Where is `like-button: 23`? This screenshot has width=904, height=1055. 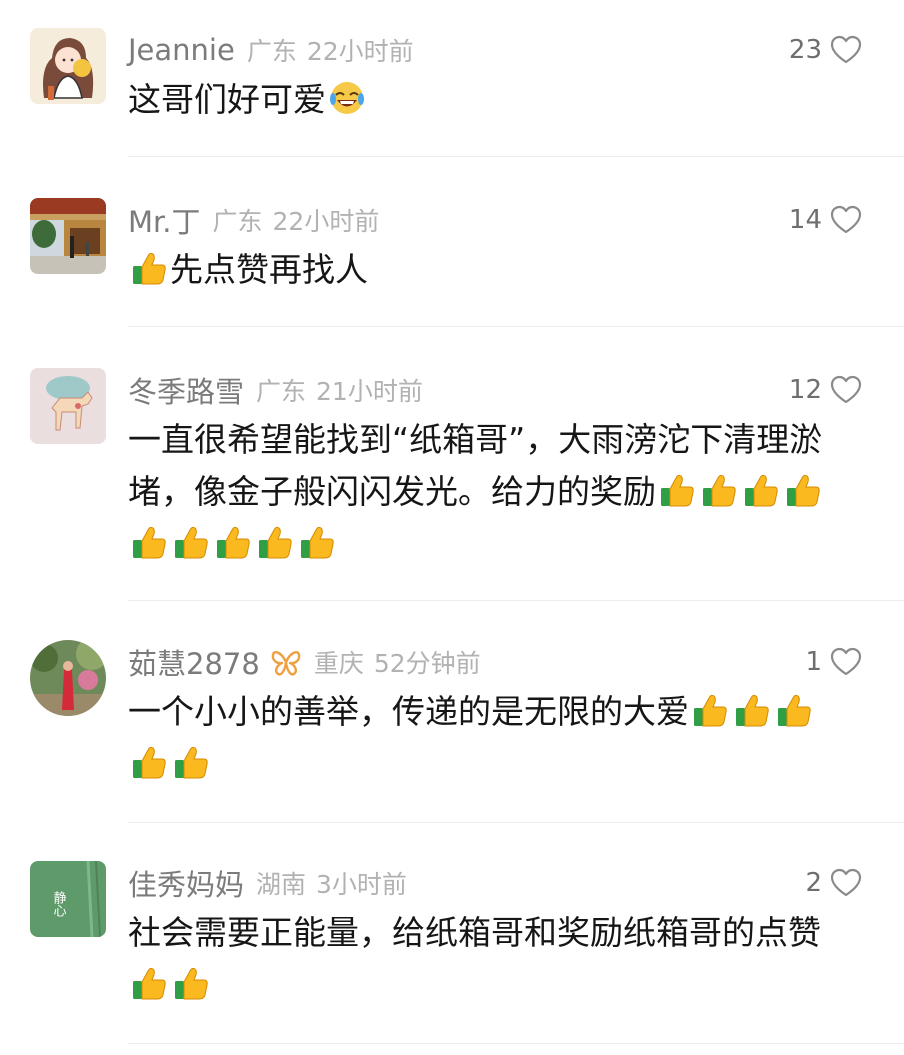 like-button: 23 is located at coordinates (825, 50).